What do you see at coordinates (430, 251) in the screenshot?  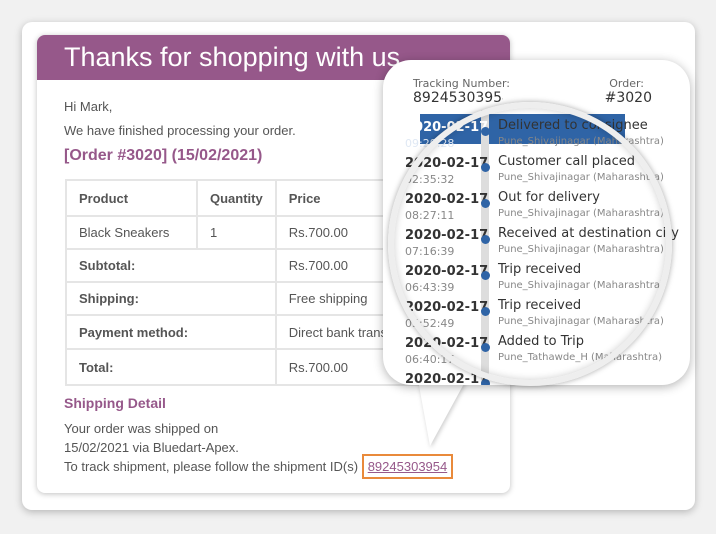 I see `event-time: 07:16:39` at bounding box center [430, 251].